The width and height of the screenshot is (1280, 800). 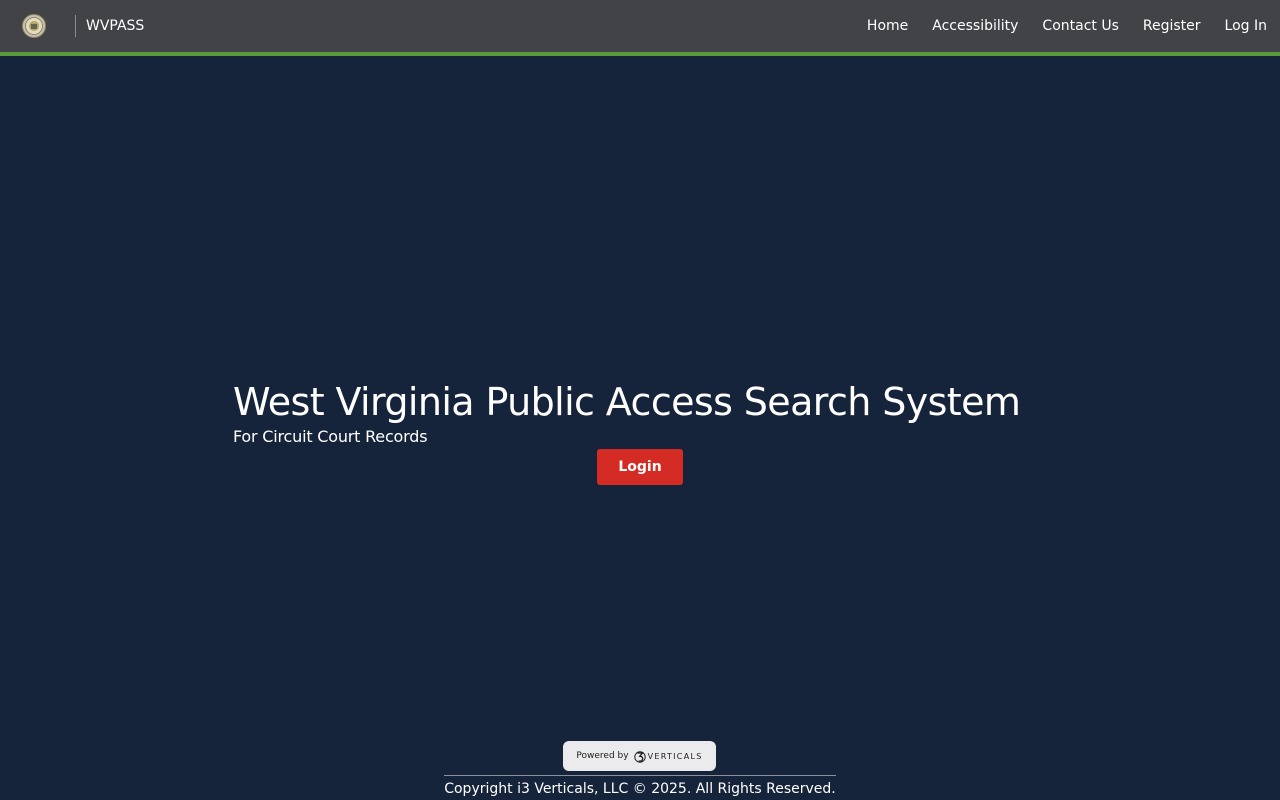 I want to click on nav-login-link: Log In, so click(x=1246, y=26).